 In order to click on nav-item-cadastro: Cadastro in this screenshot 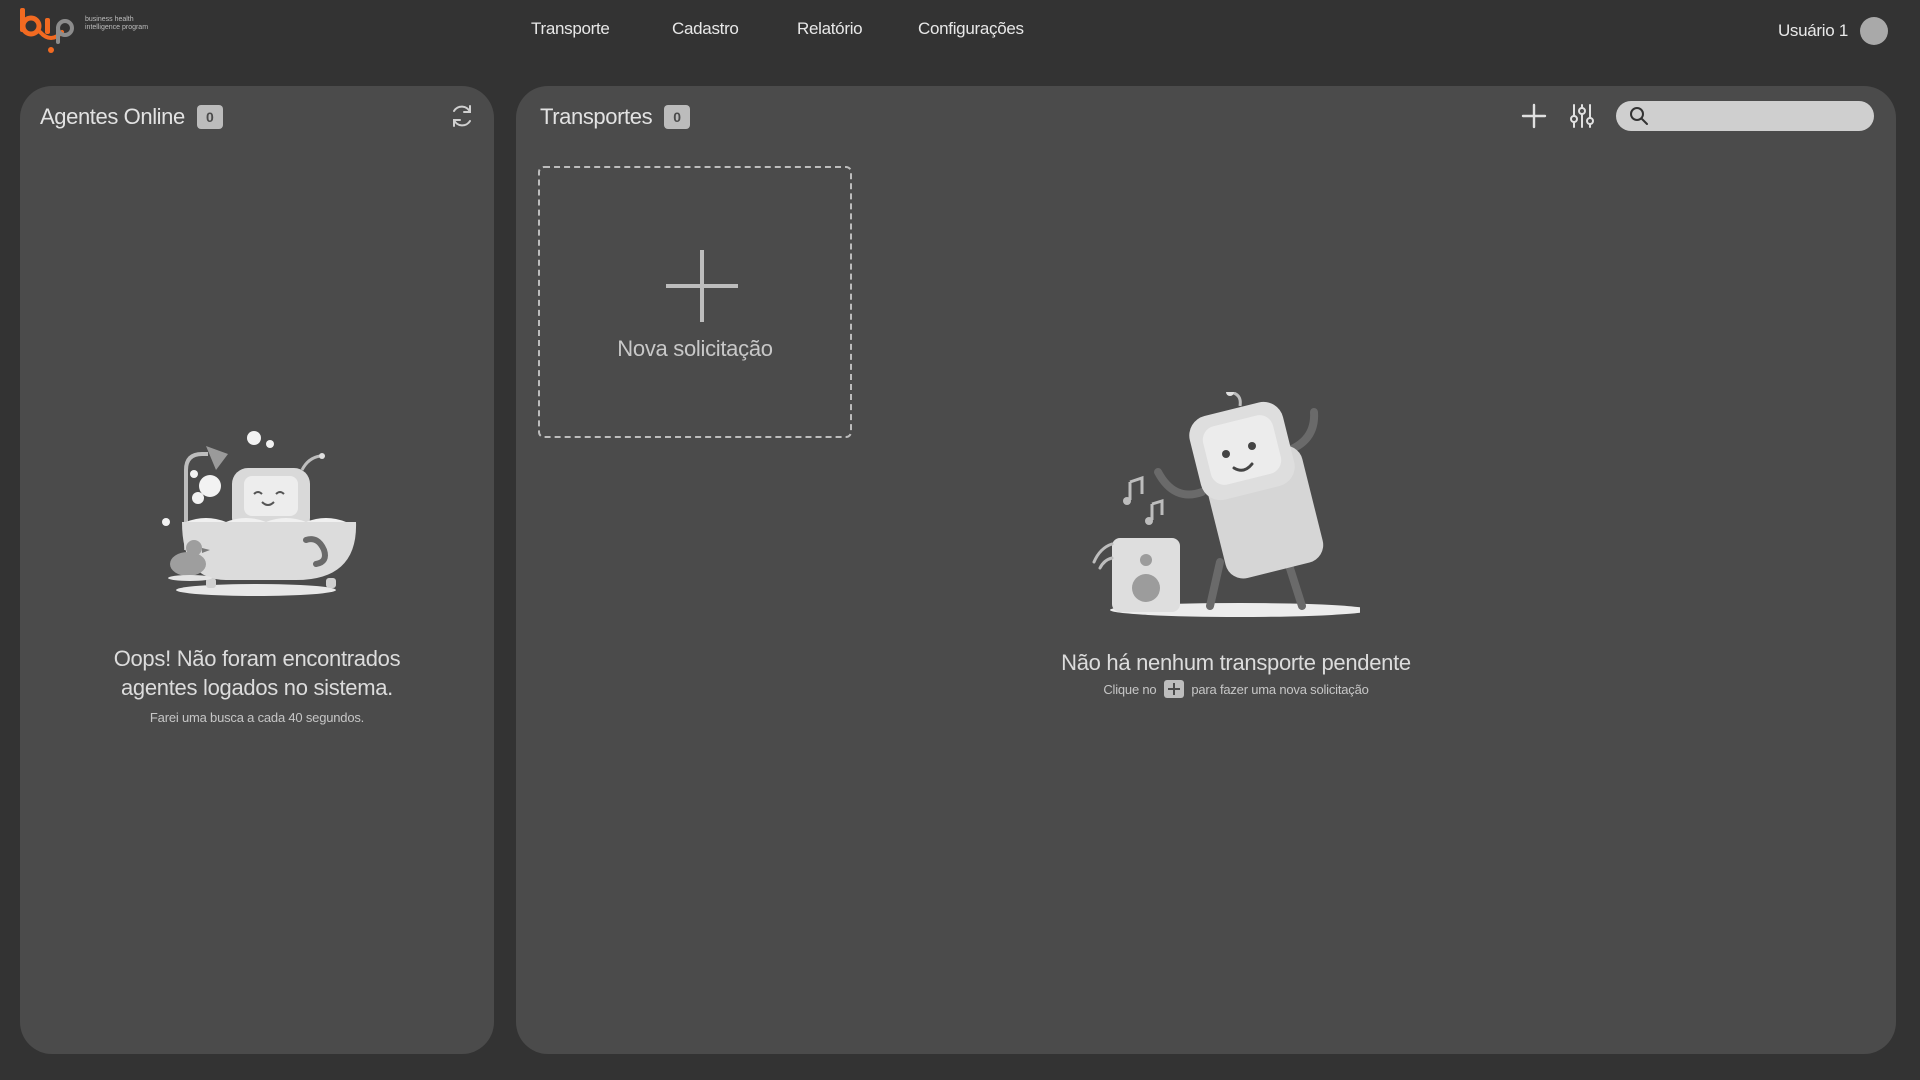, I will do `click(705, 29)`.